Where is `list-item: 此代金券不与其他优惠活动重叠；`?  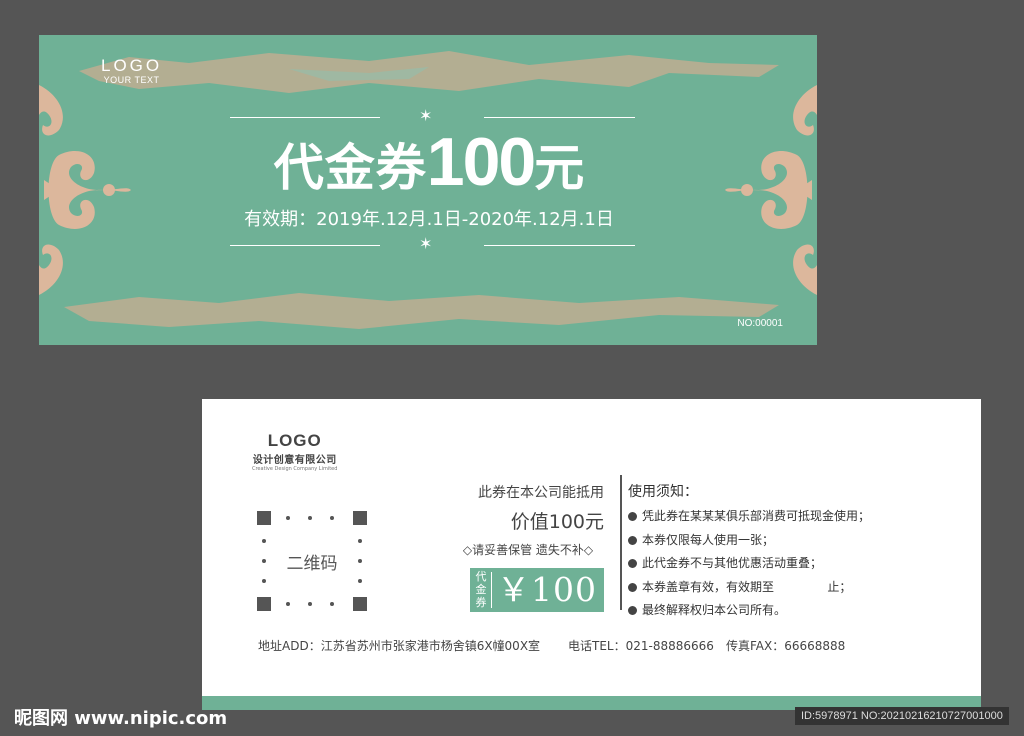 list-item: 此代金券不与其他优惠活动重叠； is located at coordinates (749, 564).